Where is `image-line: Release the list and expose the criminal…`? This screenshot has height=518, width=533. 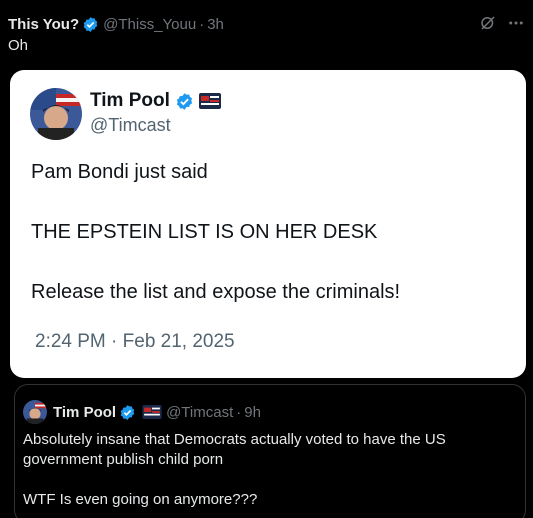 image-line: Release the list and expose the criminal… is located at coordinates (216, 292).